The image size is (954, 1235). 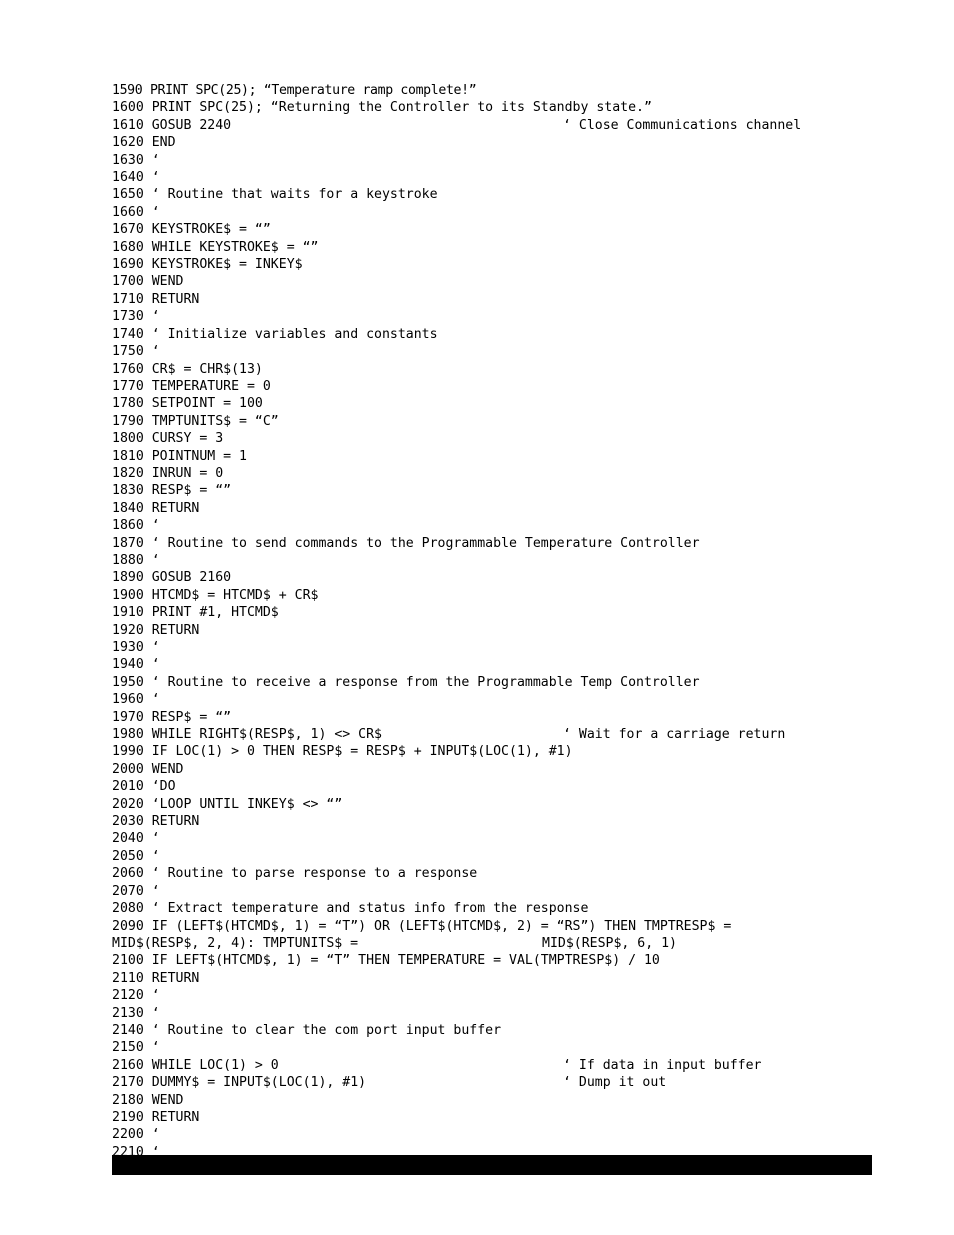 What do you see at coordinates (662, 1065) in the screenshot?
I see `code-trailing-comment: ‘ If data in input buffer` at bounding box center [662, 1065].